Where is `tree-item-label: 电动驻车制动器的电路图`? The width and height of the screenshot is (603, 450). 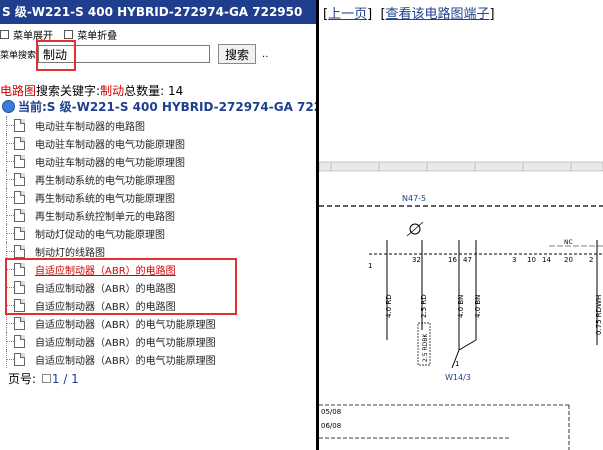 tree-item-label: 电动驻车制动器的电路图 is located at coordinates (90, 127).